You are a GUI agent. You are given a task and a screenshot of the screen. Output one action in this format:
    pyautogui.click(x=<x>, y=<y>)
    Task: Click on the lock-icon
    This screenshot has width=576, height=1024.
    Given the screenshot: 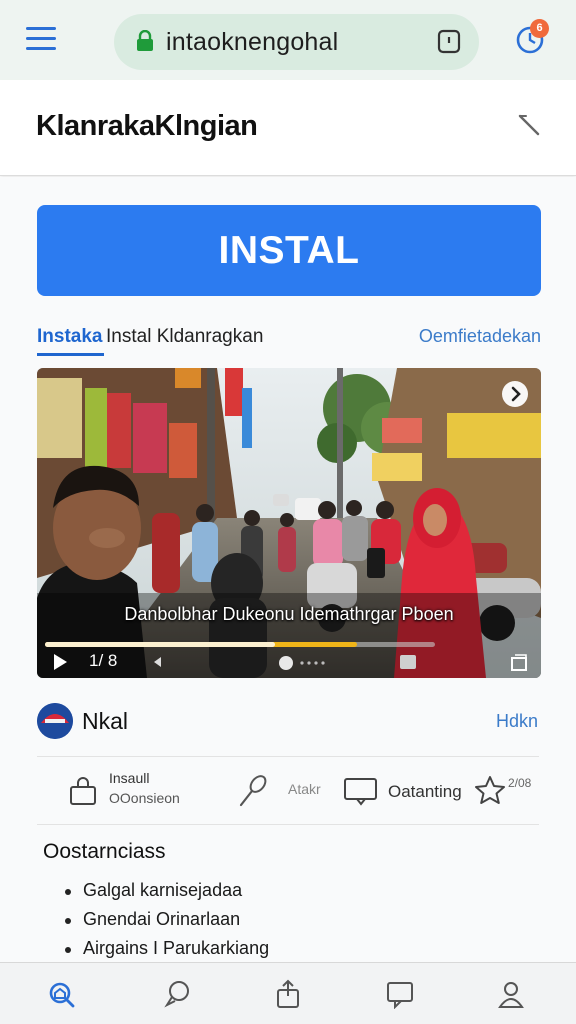 What is the action you would take?
    pyautogui.click(x=145, y=40)
    